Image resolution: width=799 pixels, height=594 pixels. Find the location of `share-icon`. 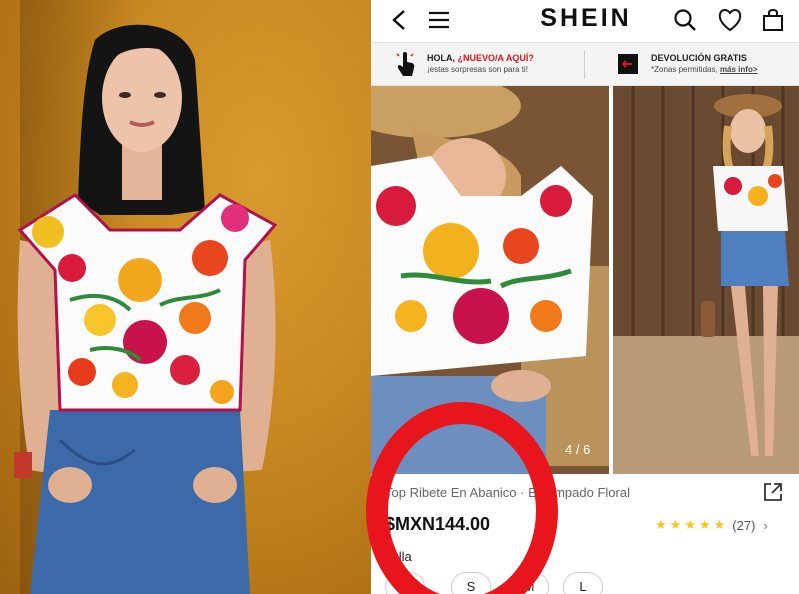

share-icon is located at coordinates (773, 492).